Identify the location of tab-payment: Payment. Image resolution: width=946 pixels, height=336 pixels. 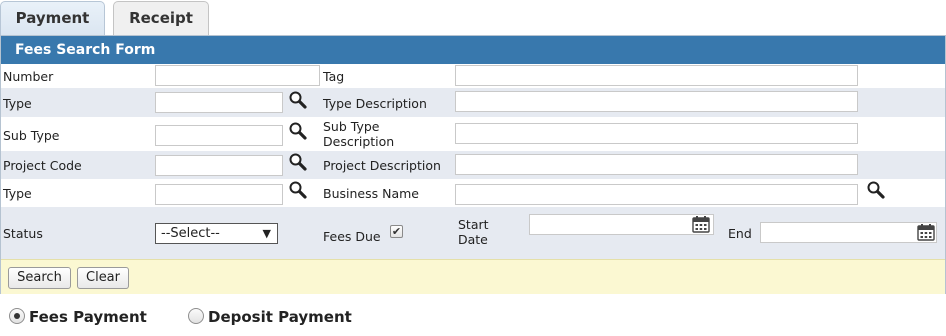
(52, 18).